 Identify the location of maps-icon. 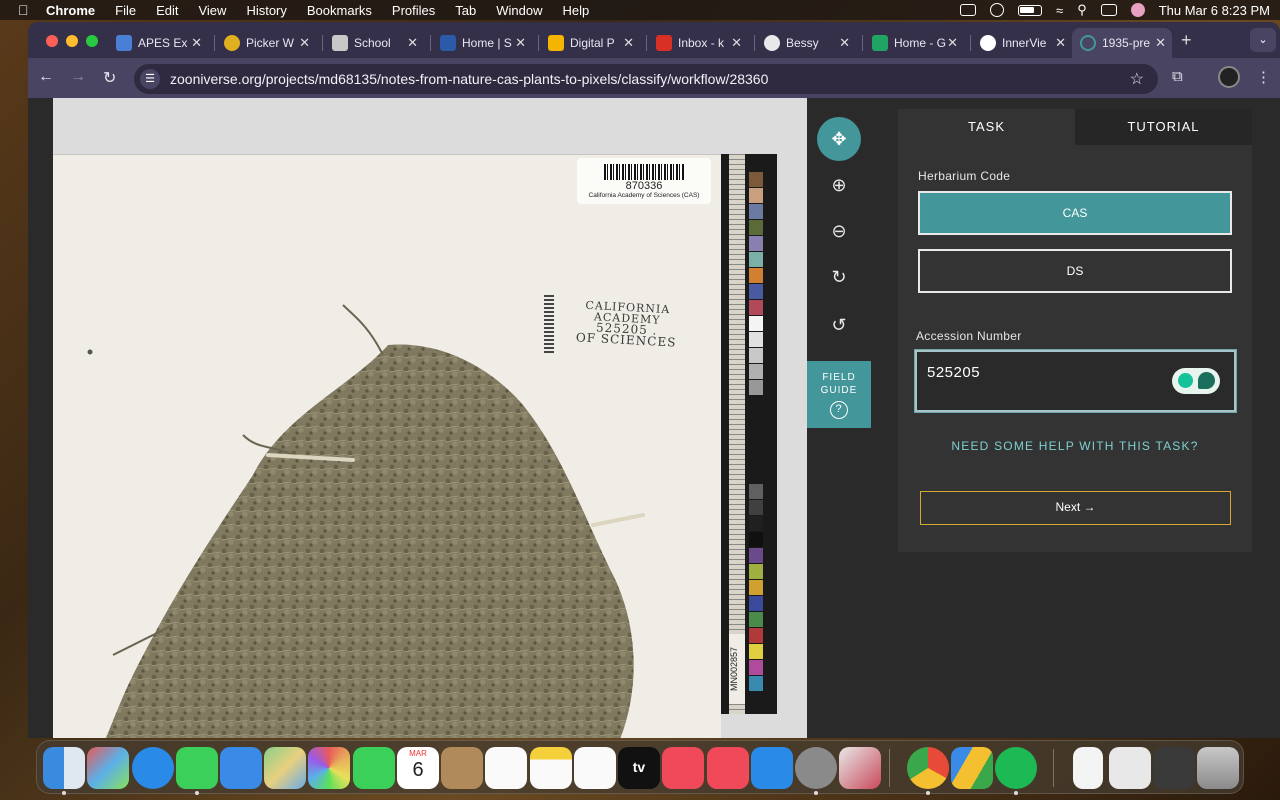
(285, 768).